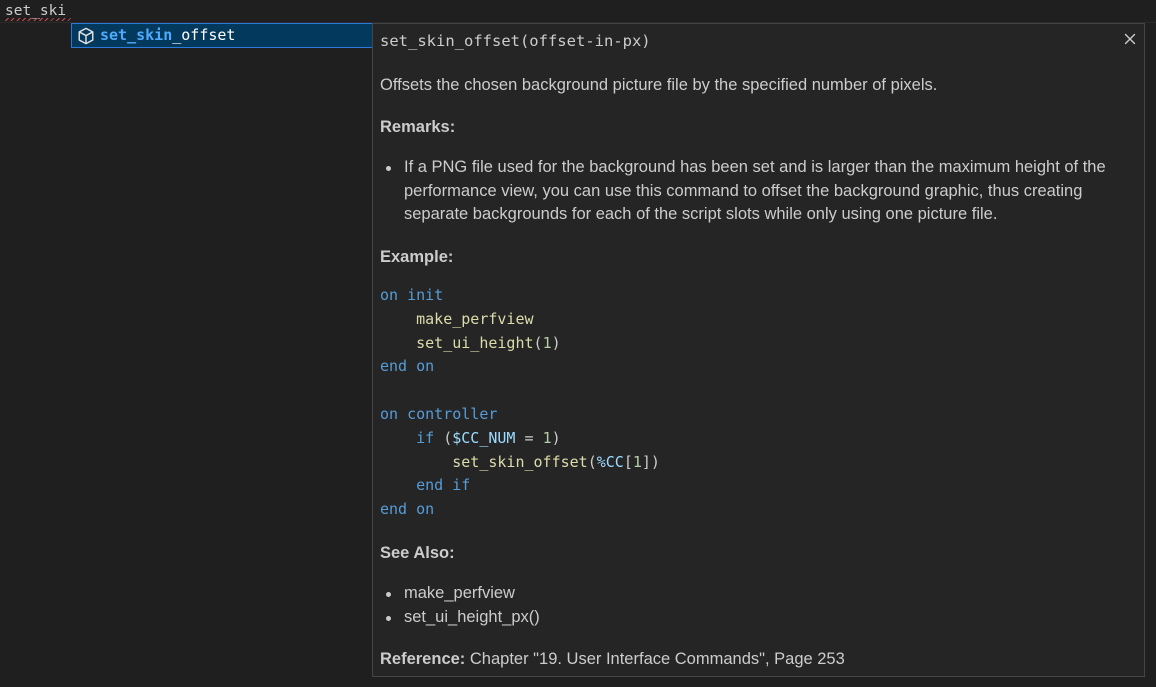 Image resolution: width=1156 pixels, height=687 pixels. What do you see at coordinates (515, 41) in the screenshot?
I see `details-signature: set_skin_offset(offset-in-px)` at bounding box center [515, 41].